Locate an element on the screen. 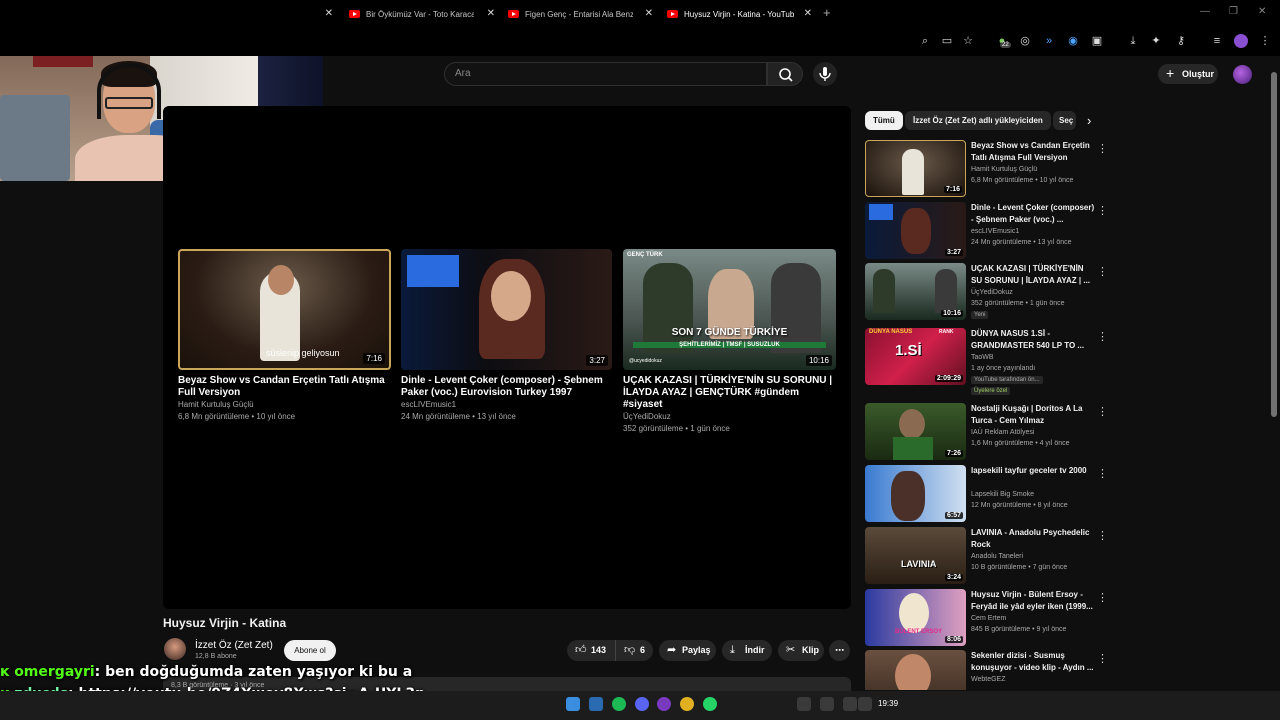 This screenshot has width=1280, height=720. search-button is located at coordinates (785, 74).